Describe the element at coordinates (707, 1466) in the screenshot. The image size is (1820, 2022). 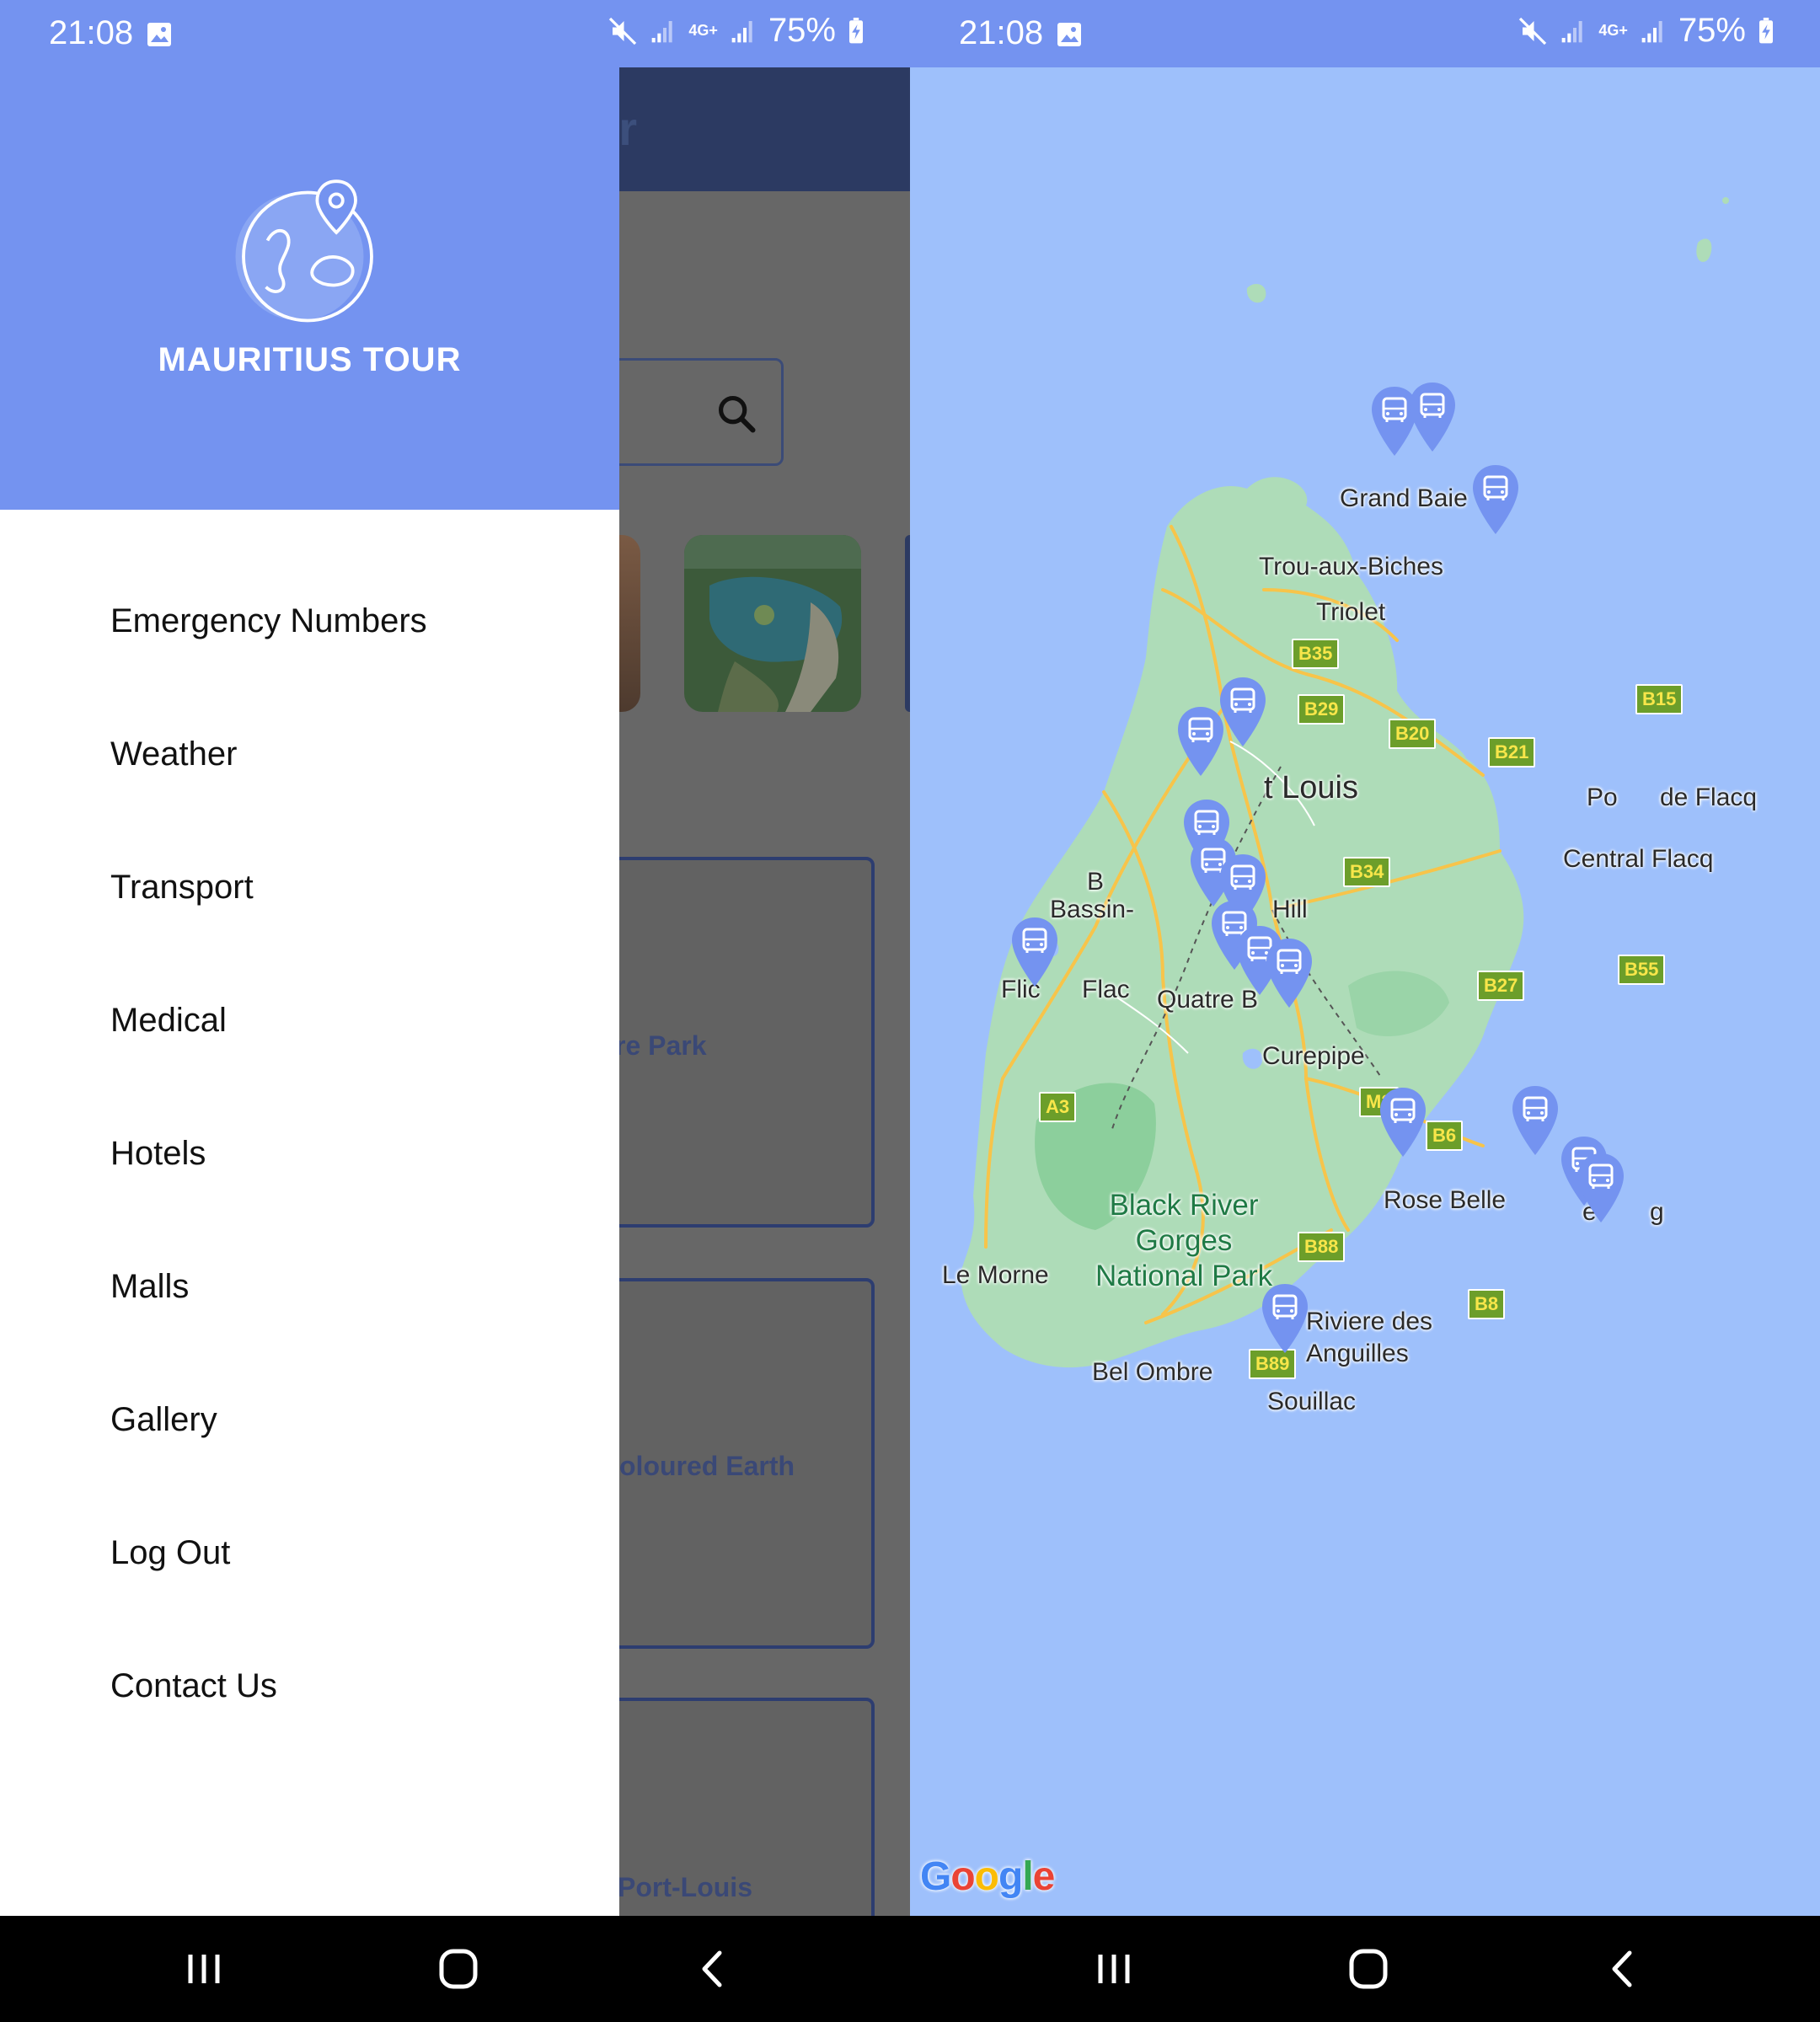
I see `attraction-card-title: oloured Earth` at that location.